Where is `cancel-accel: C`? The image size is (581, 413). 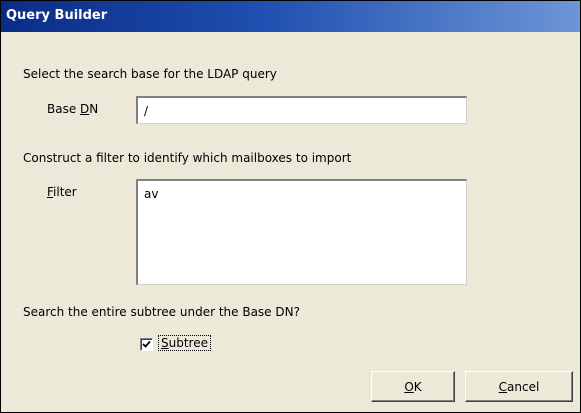
cancel-accel: C is located at coordinates (503, 386).